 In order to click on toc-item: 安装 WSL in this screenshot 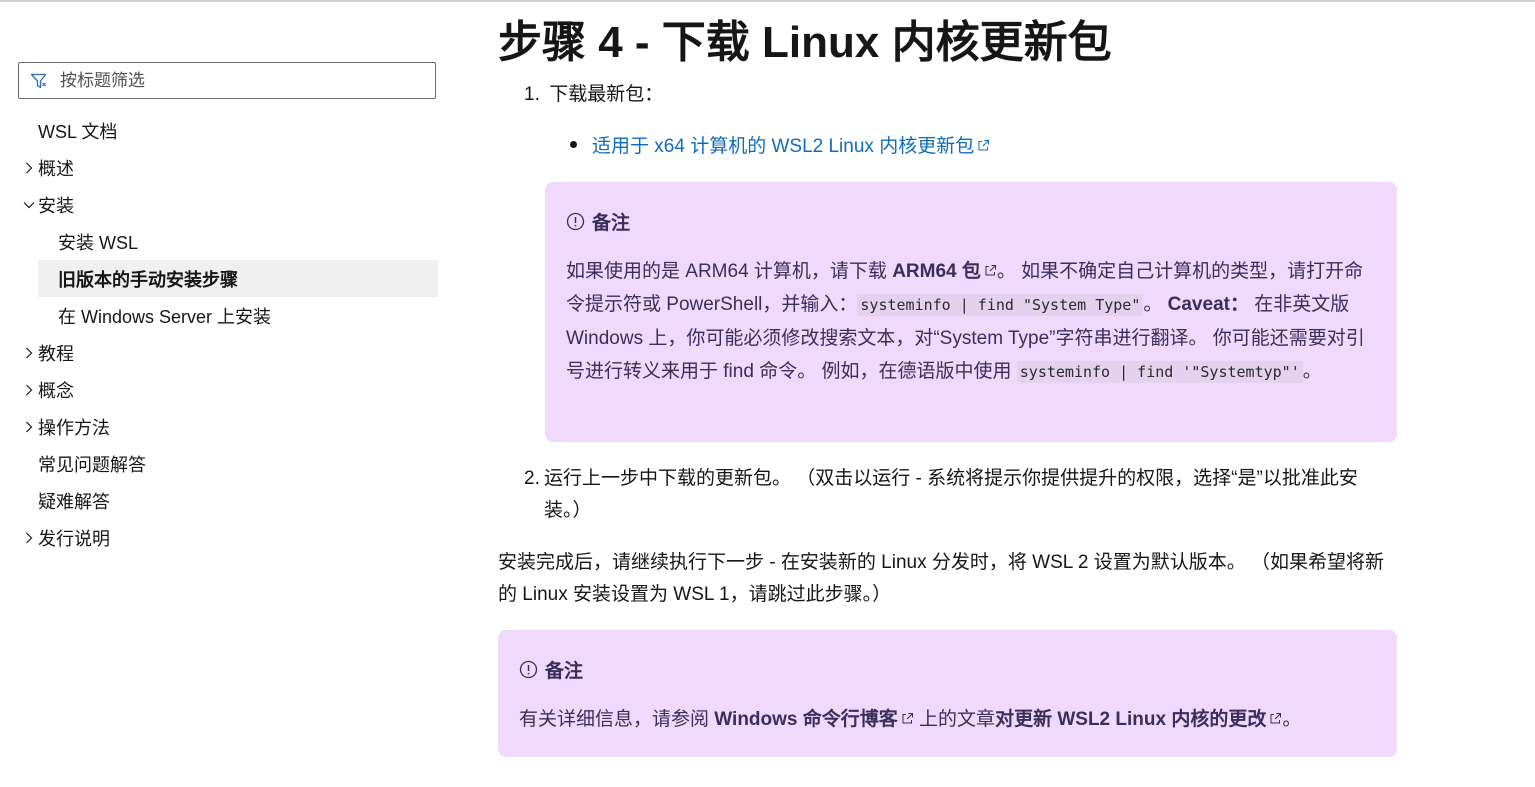, I will do `click(228, 241)`.